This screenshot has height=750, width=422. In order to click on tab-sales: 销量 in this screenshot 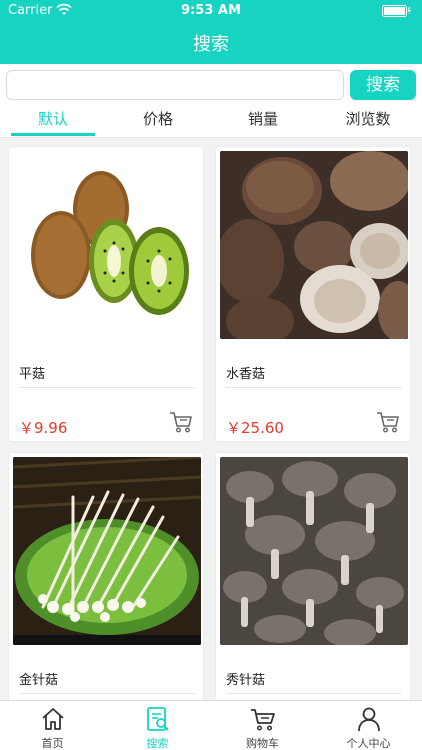, I will do `click(263, 122)`.